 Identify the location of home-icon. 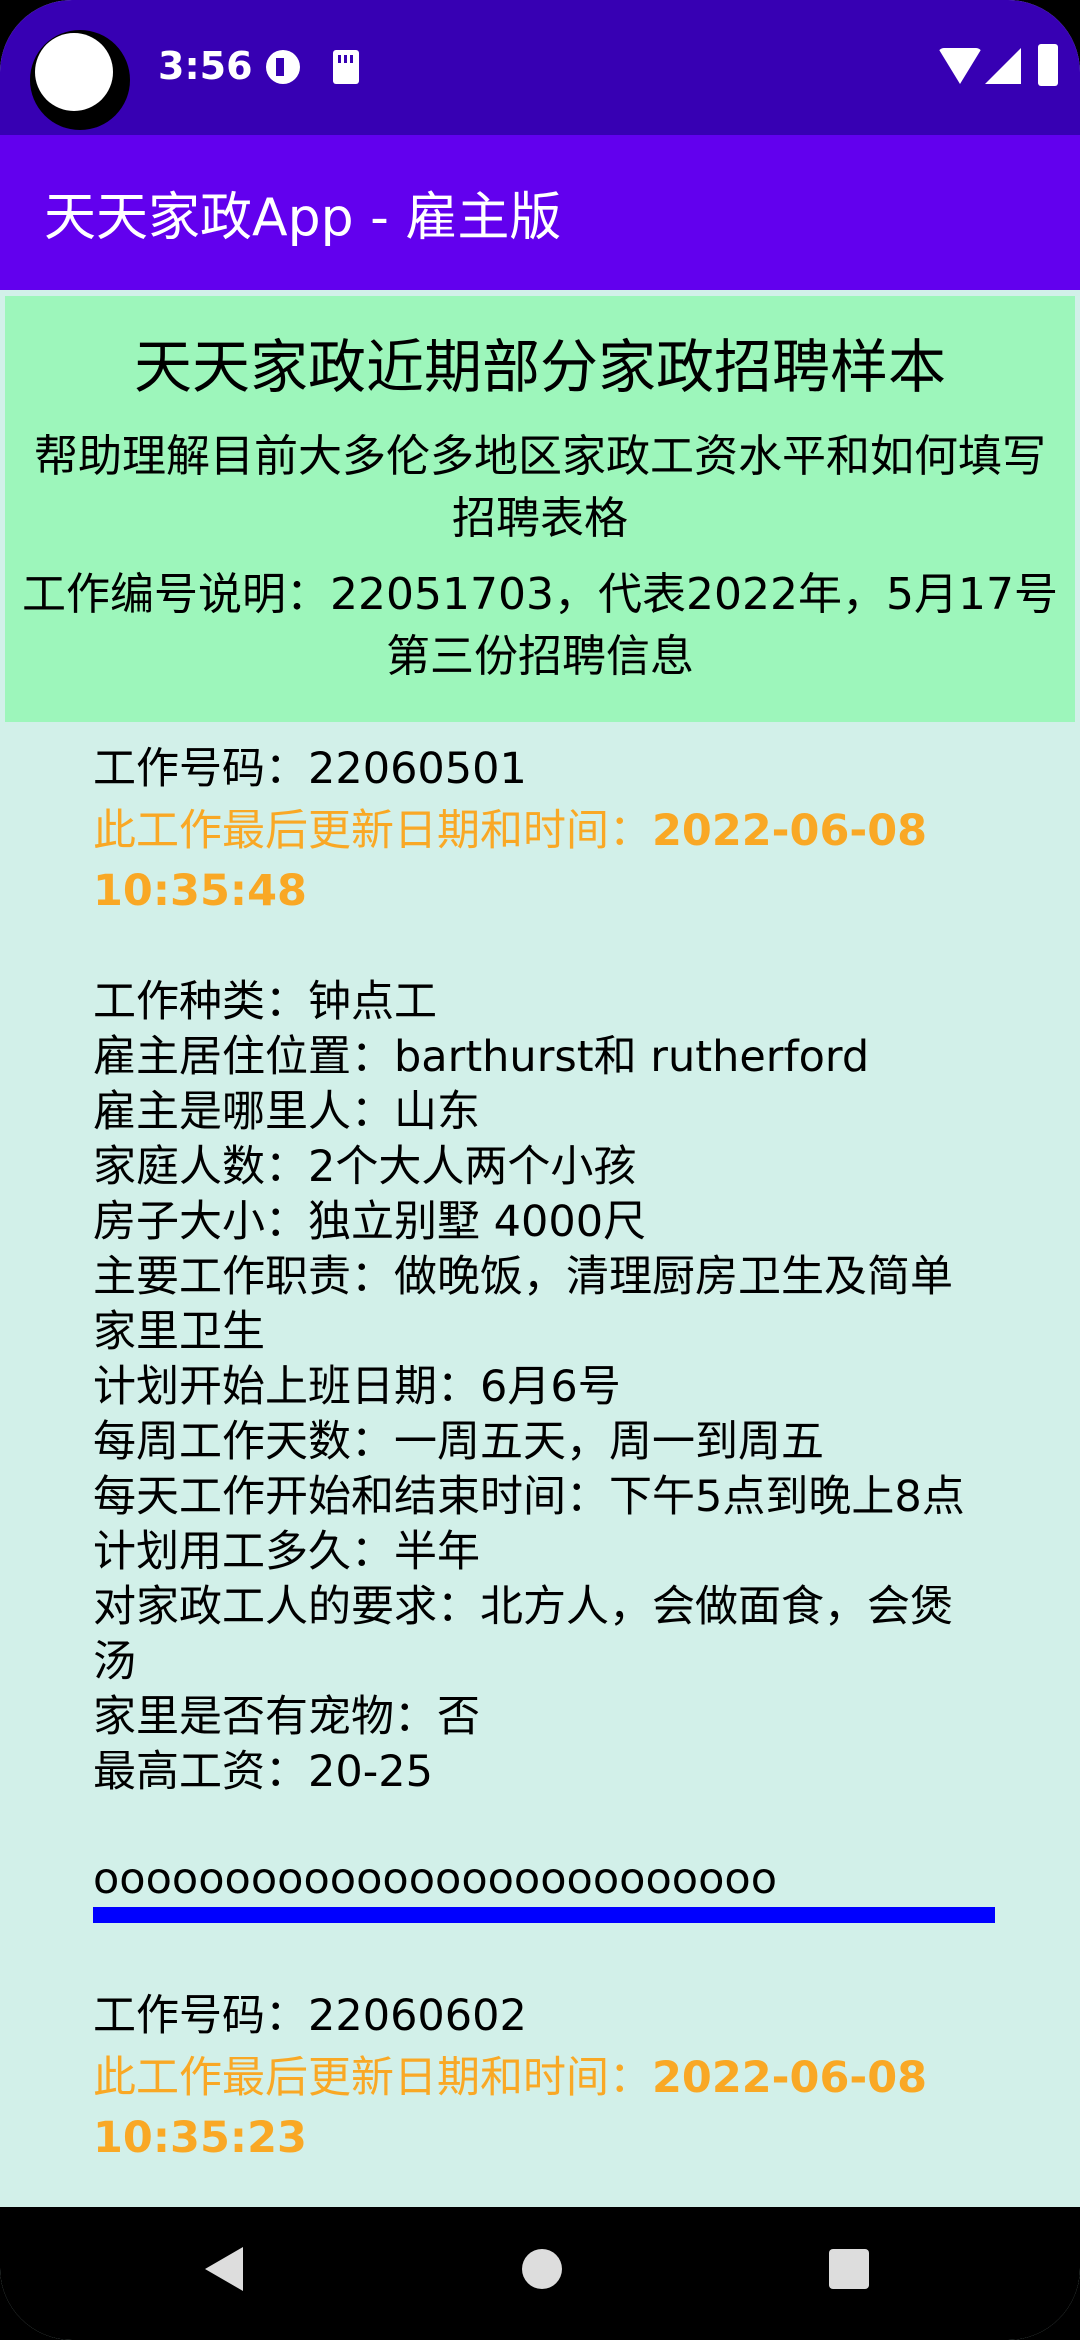
(542, 2269).